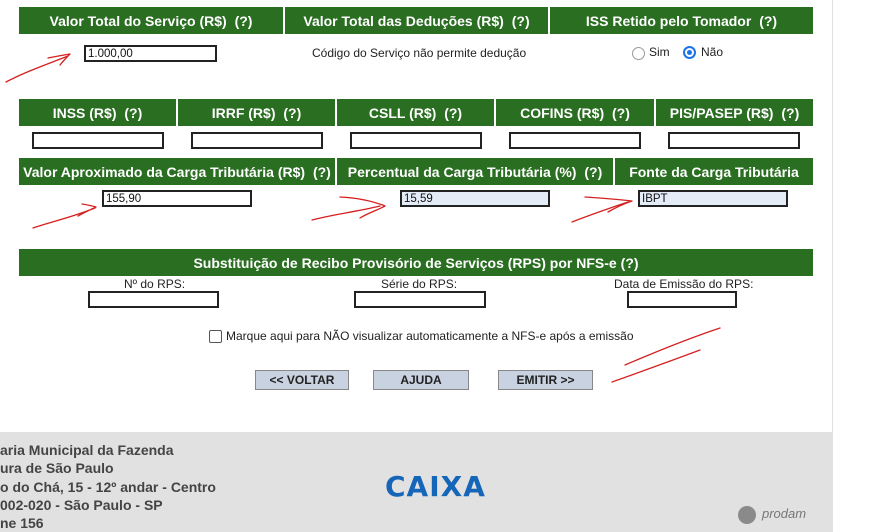 This screenshot has height=532, width=878. What do you see at coordinates (177, 198) in the screenshot?
I see `carga-valor-input` at bounding box center [177, 198].